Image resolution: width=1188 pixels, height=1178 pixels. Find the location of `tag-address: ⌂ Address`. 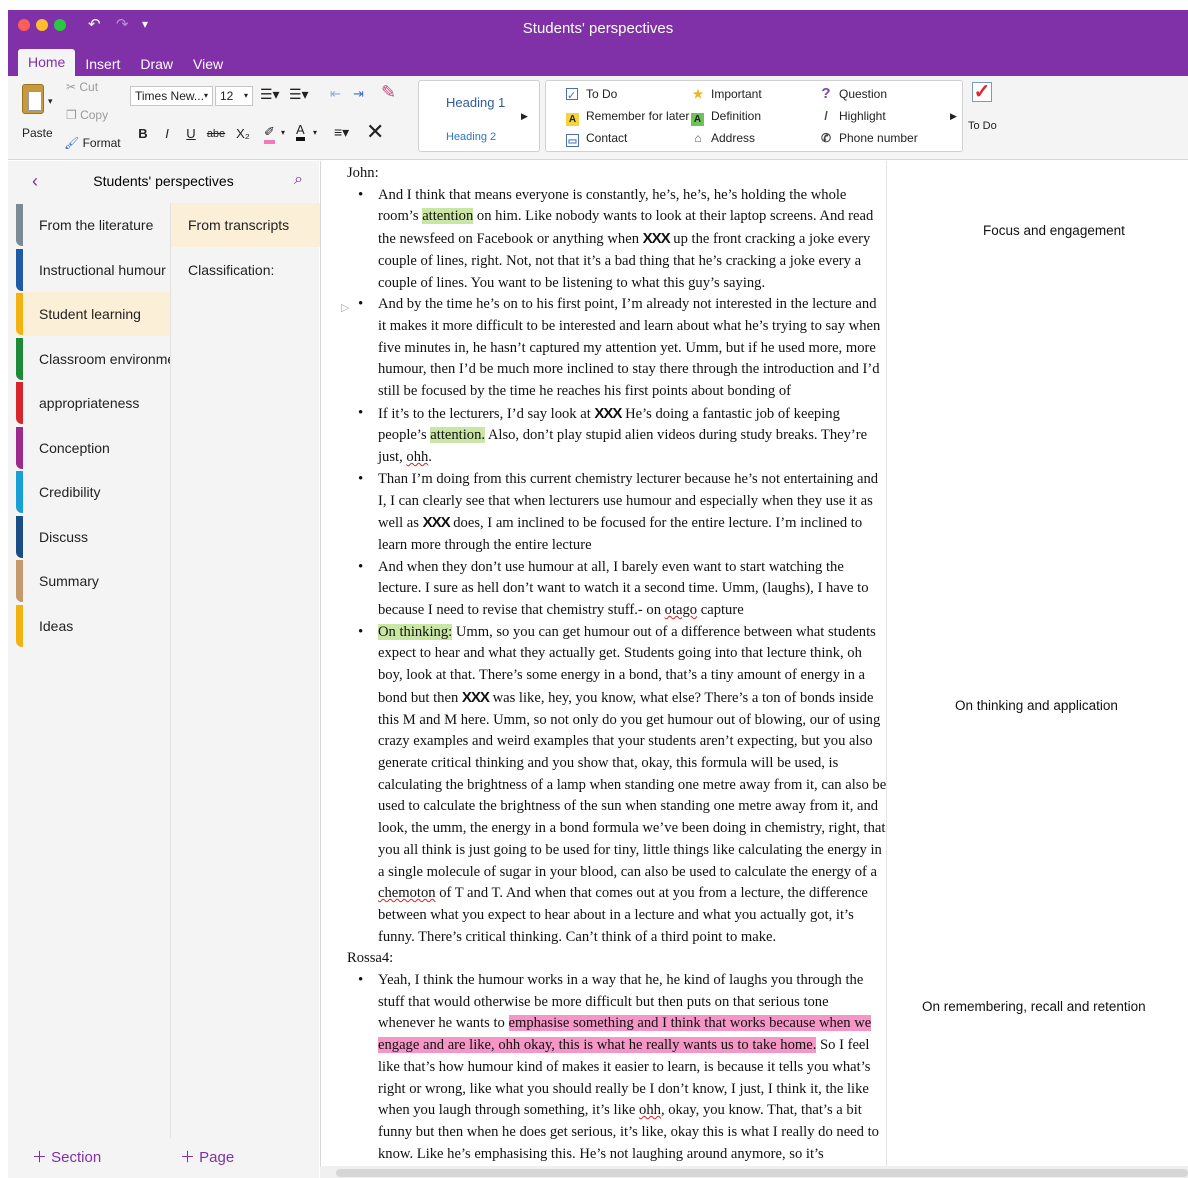

tag-address: ⌂ Address is located at coordinates (726, 138).